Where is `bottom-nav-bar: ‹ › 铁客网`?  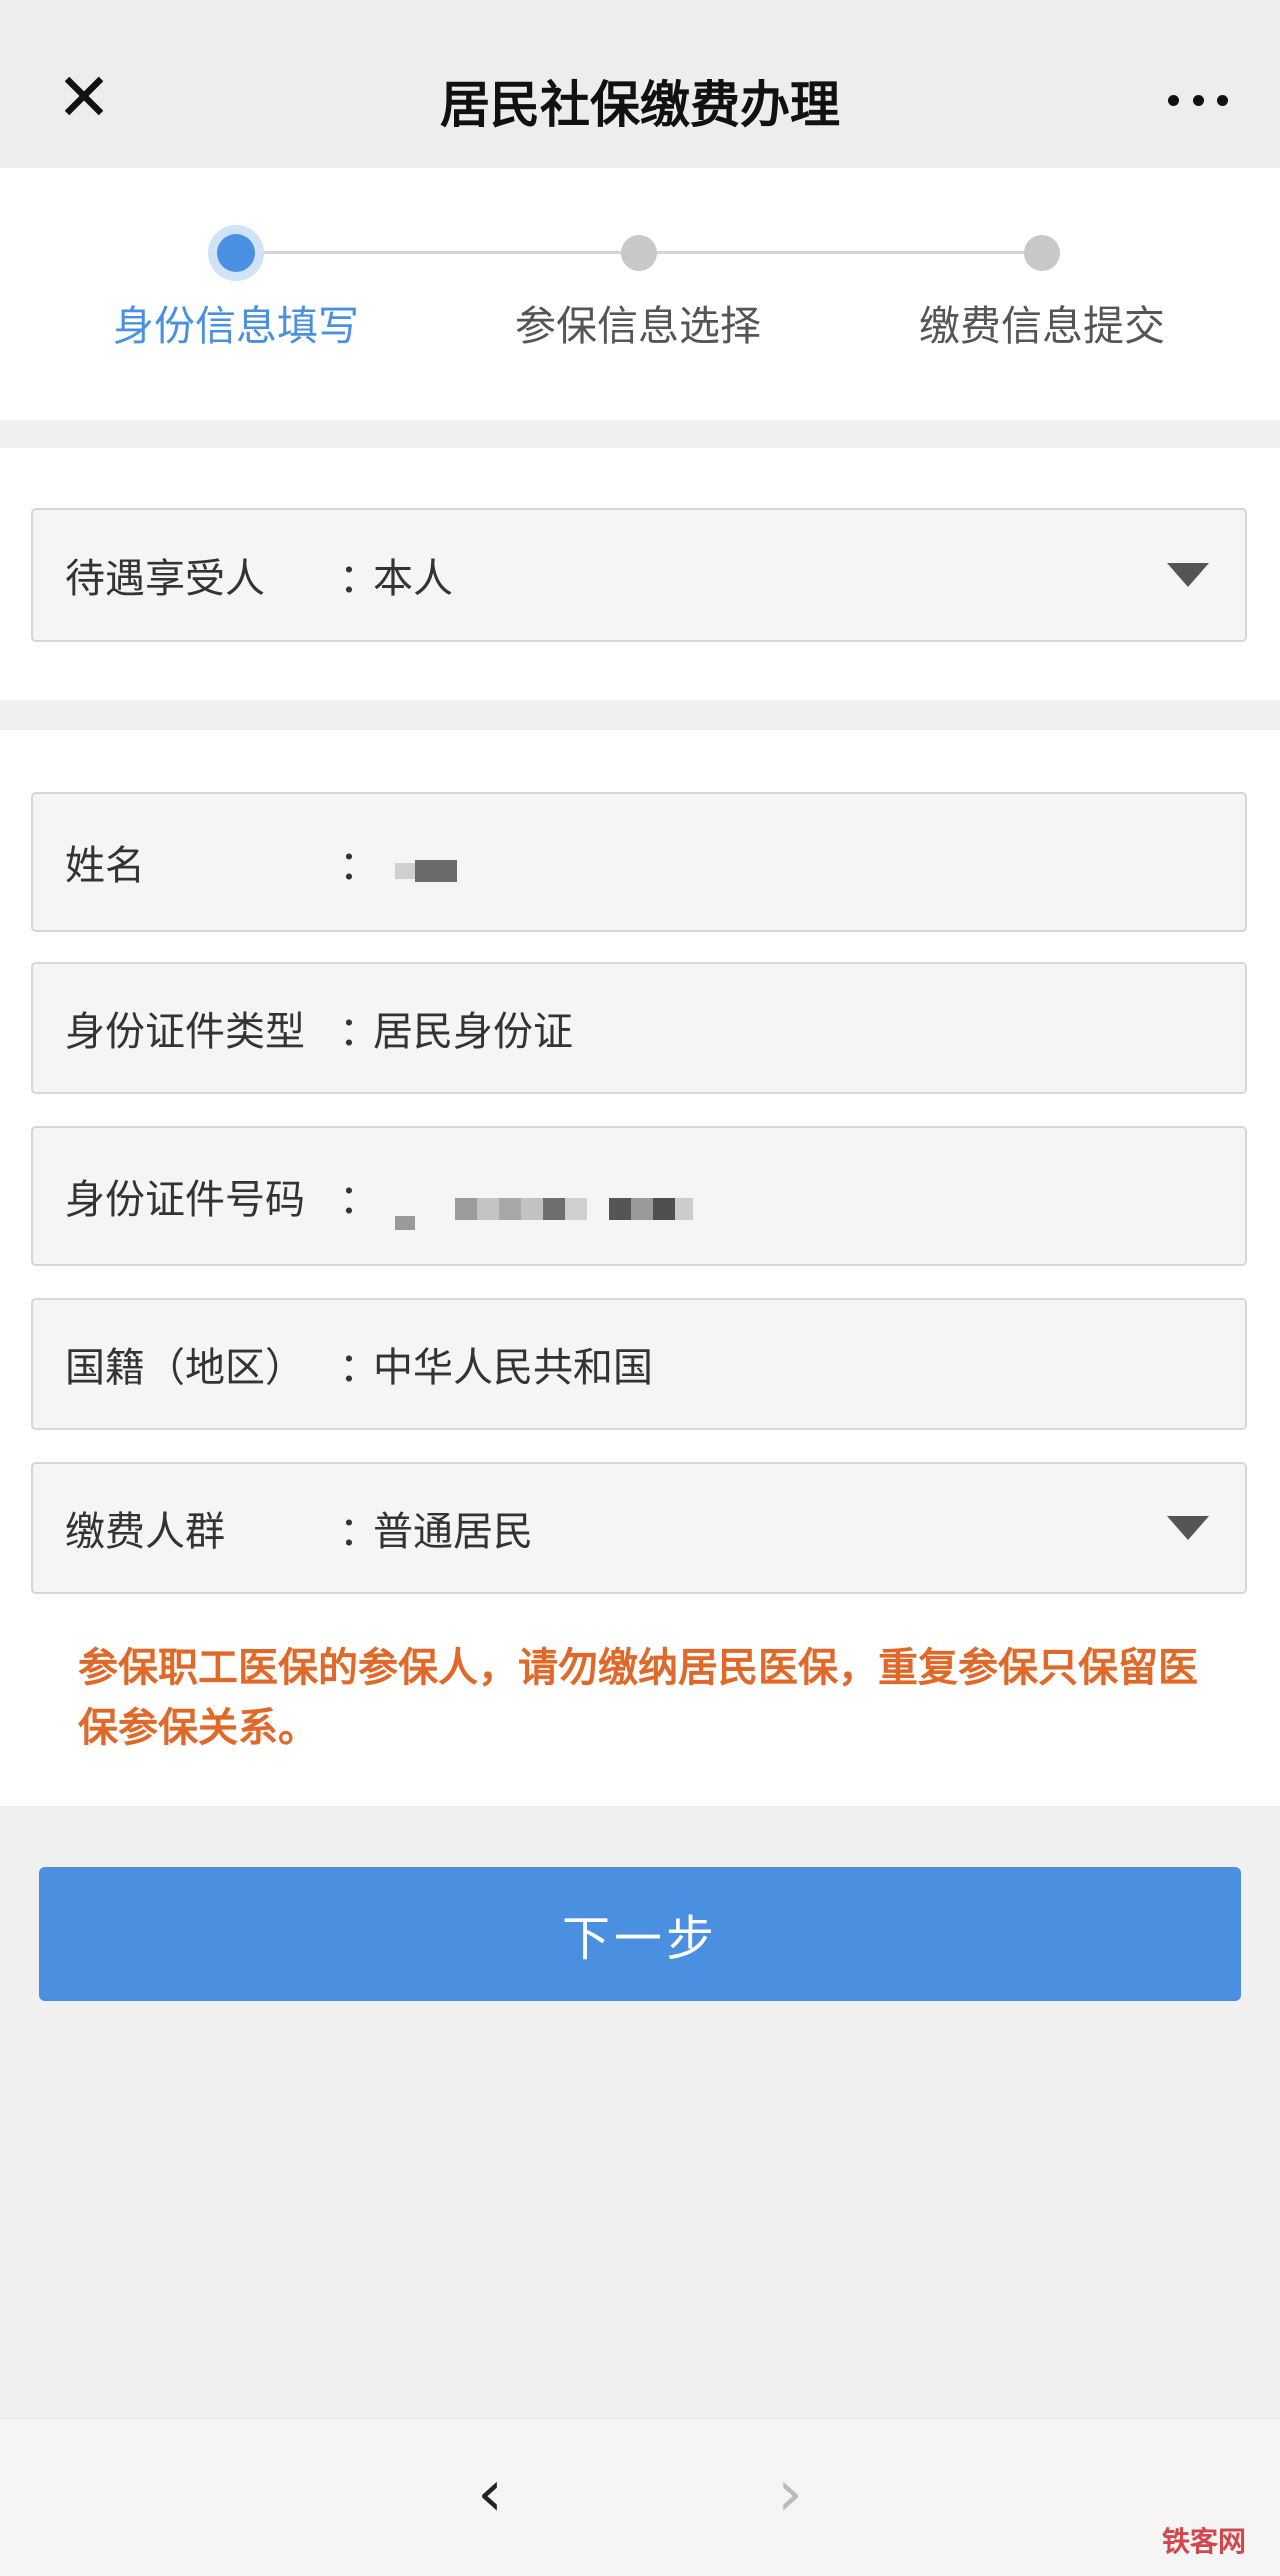
bottom-nav-bar: ‹ › 铁客网 is located at coordinates (640, 2497).